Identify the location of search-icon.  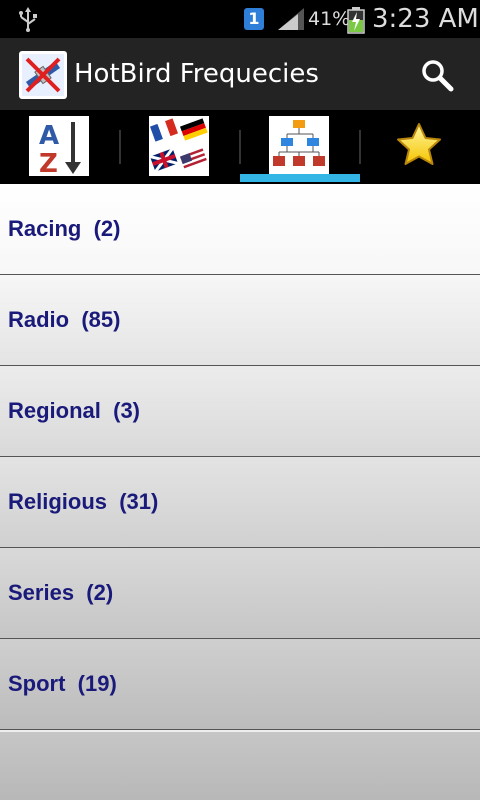
(438, 76).